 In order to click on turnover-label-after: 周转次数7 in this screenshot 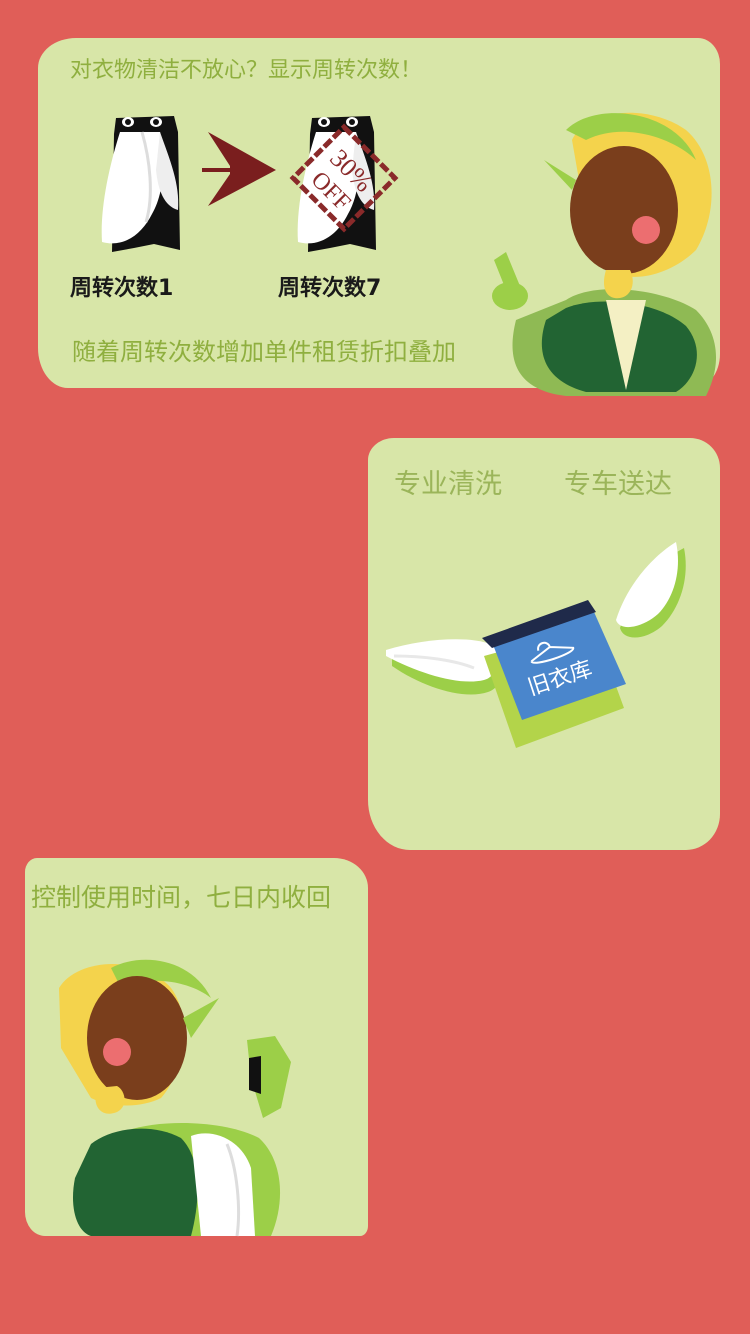, I will do `click(330, 288)`.